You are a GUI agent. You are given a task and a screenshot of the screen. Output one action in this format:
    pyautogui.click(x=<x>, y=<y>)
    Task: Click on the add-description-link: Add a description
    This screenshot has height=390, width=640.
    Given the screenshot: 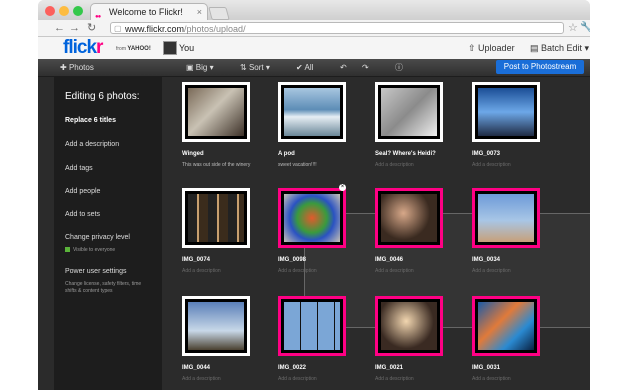 What is the action you would take?
    pyautogui.click(x=92, y=144)
    